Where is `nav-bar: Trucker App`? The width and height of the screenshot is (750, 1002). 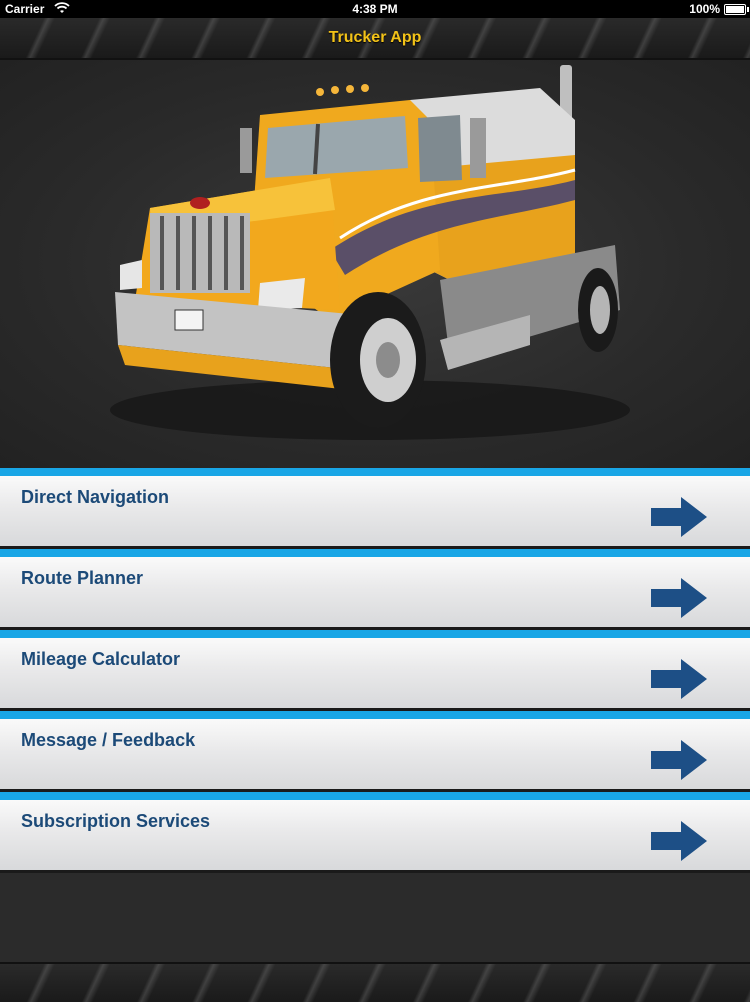
nav-bar: Trucker App is located at coordinates (375, 39).